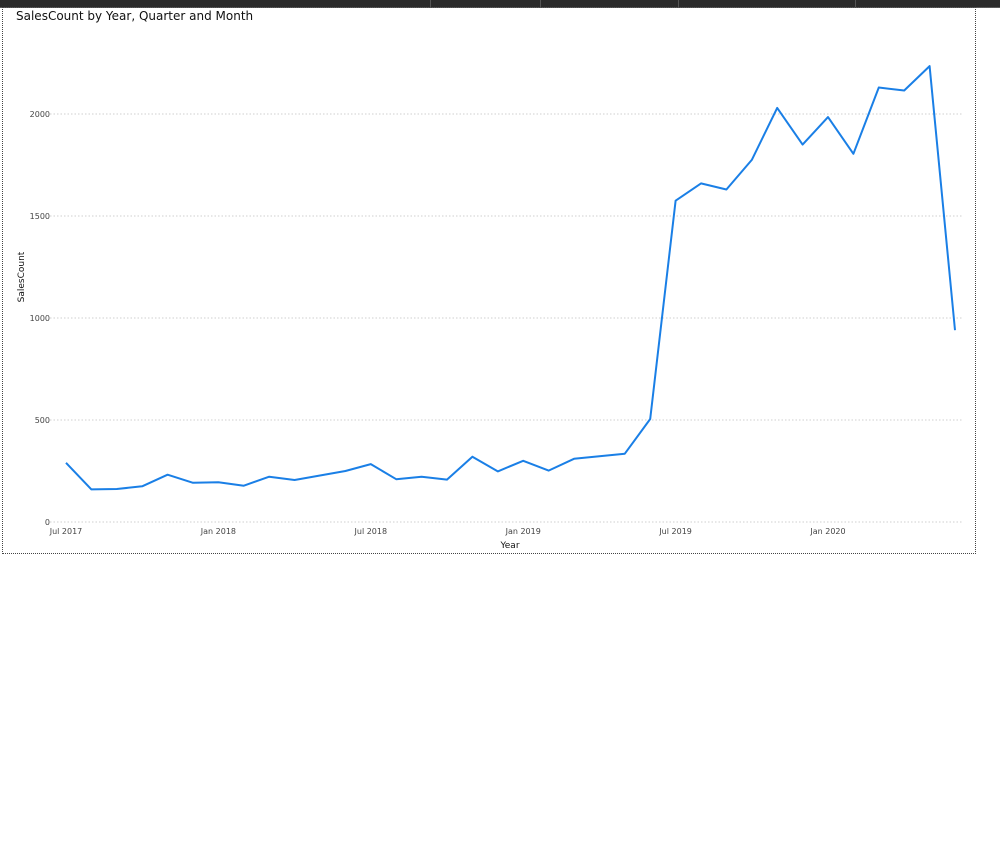 Image resolution: width=1000 pixels, height=844 pixels. I want to click on y-tick-label: 1000, so click(40, 318).